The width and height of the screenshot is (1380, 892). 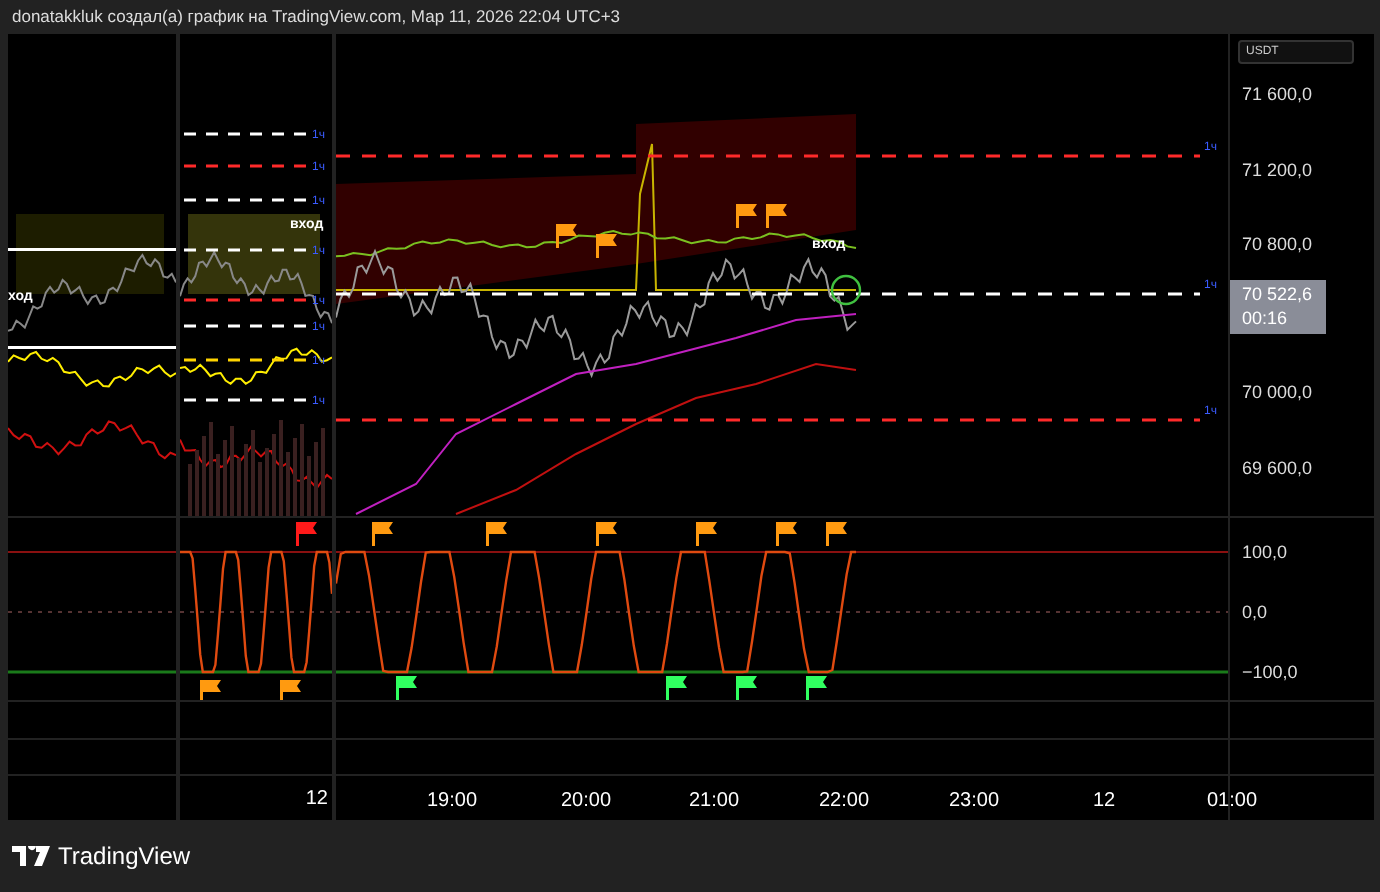 What do you see at coordinates (101, 856) in the screenshot?
I see `tradingview-logo: TradingView` at bounding box center [101, 856].